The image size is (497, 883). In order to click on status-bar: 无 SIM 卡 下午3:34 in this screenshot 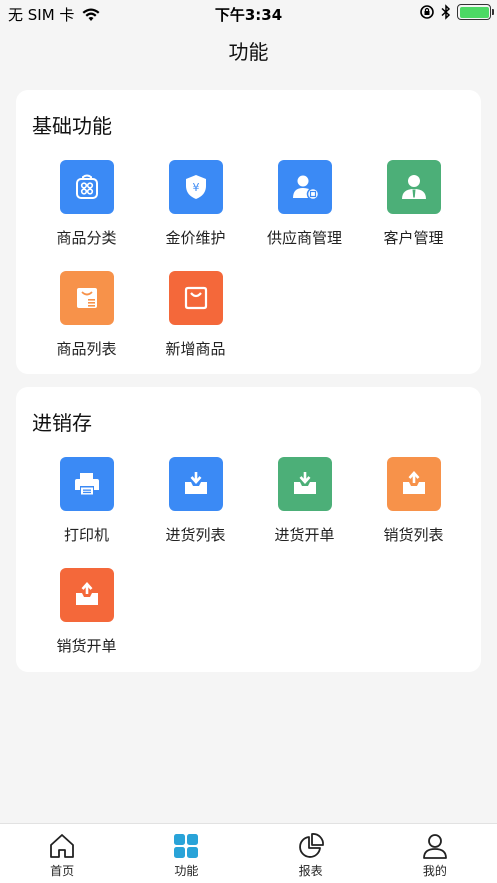, I will do `click(248, 13)`.